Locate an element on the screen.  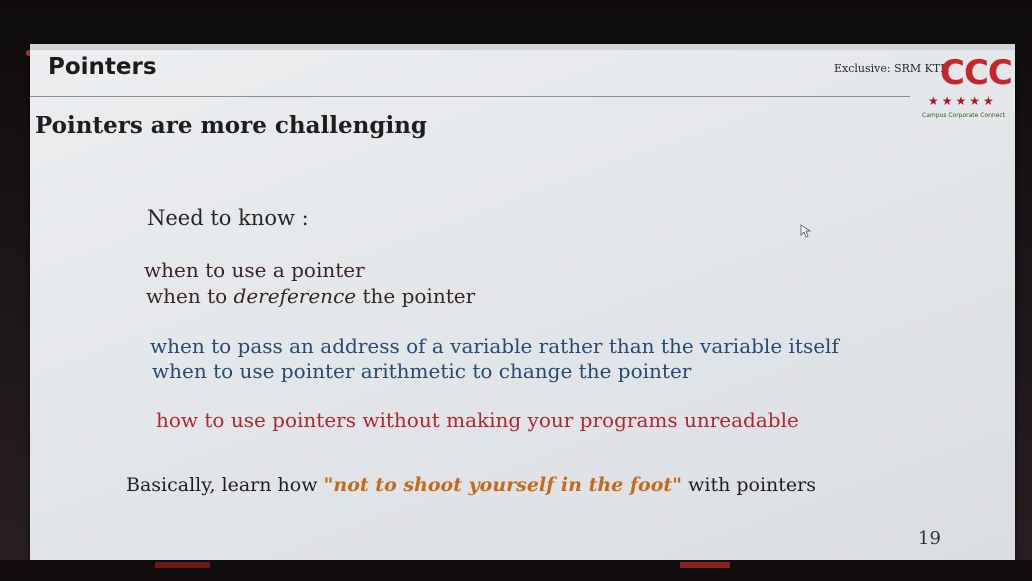
header-divider is located at coordinates (470, 96).